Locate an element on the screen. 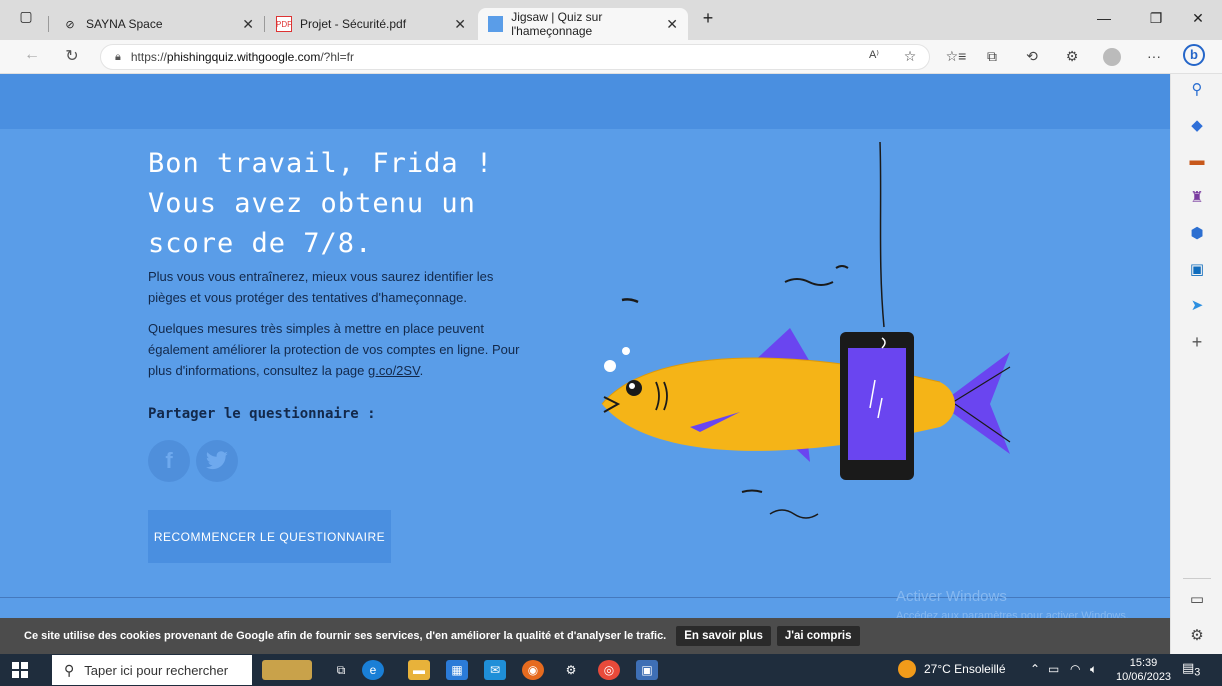  system-clock: 15:39 10/06/2023 is located at coordinates (1143, 670).